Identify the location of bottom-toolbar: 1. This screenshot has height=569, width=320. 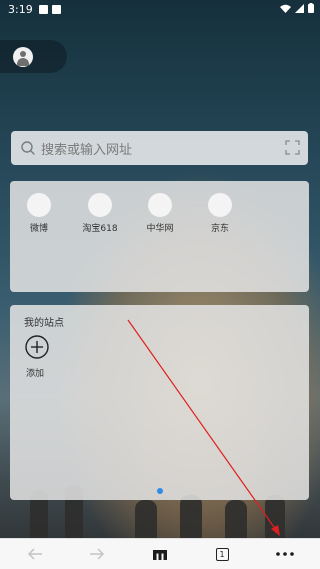
(160, 553).